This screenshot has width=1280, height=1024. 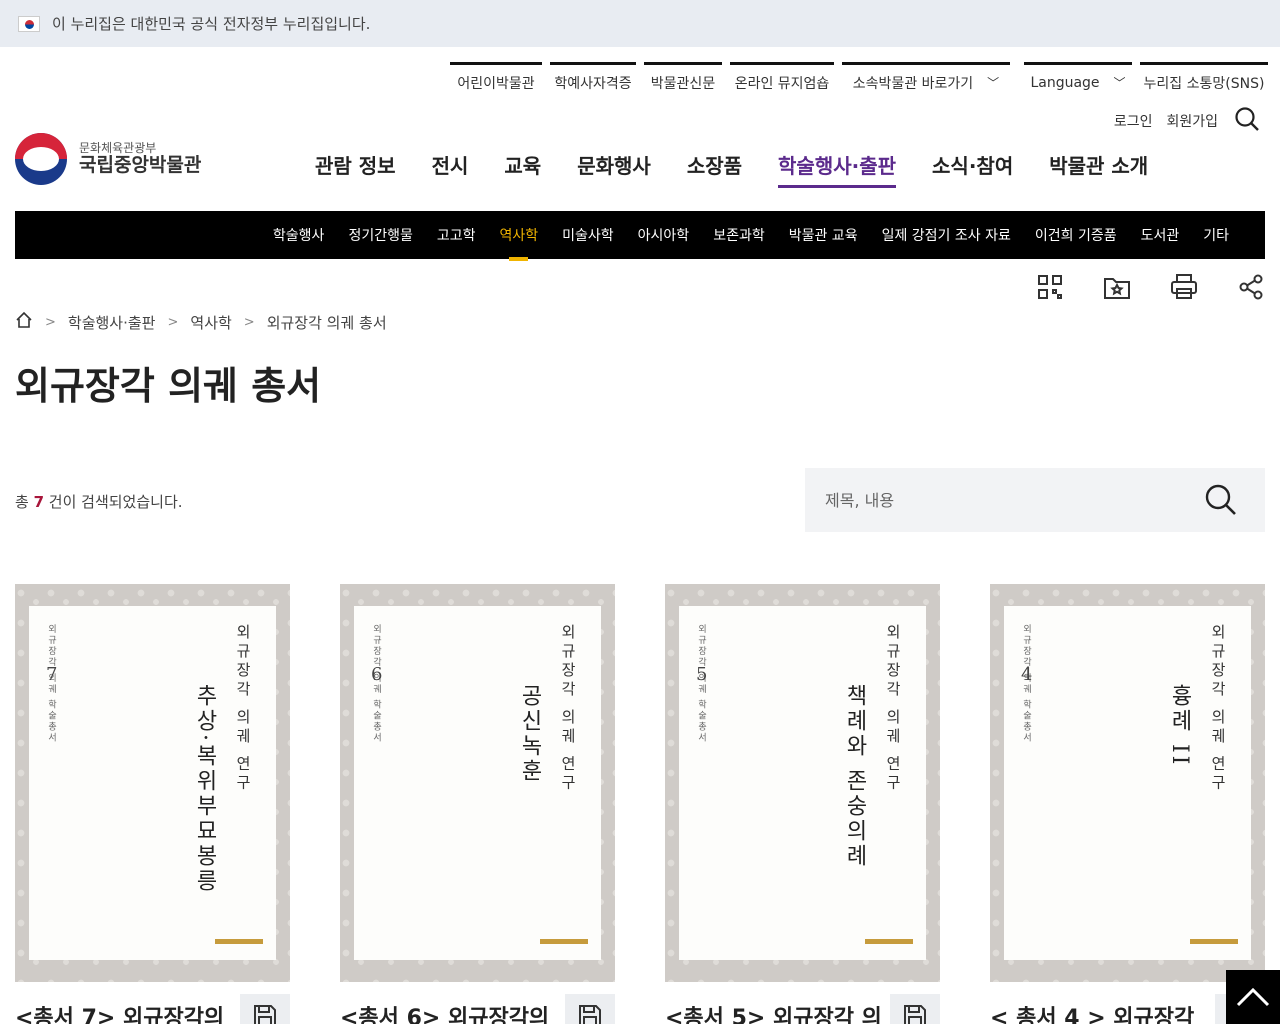 I want to click on gov-banner: 이 누리집은 대한민국 공식 전자정부 누리집입니다., so click(x=640, y=23).